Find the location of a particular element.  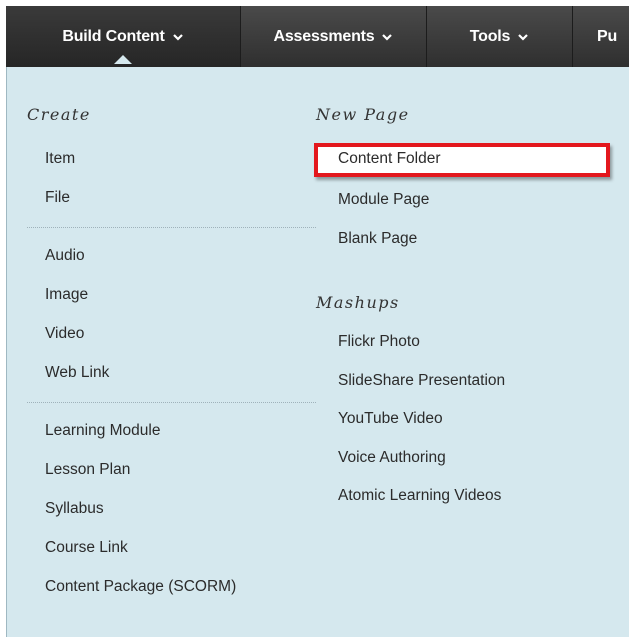

active-tab-pointer is located at coordinates (123, 59).